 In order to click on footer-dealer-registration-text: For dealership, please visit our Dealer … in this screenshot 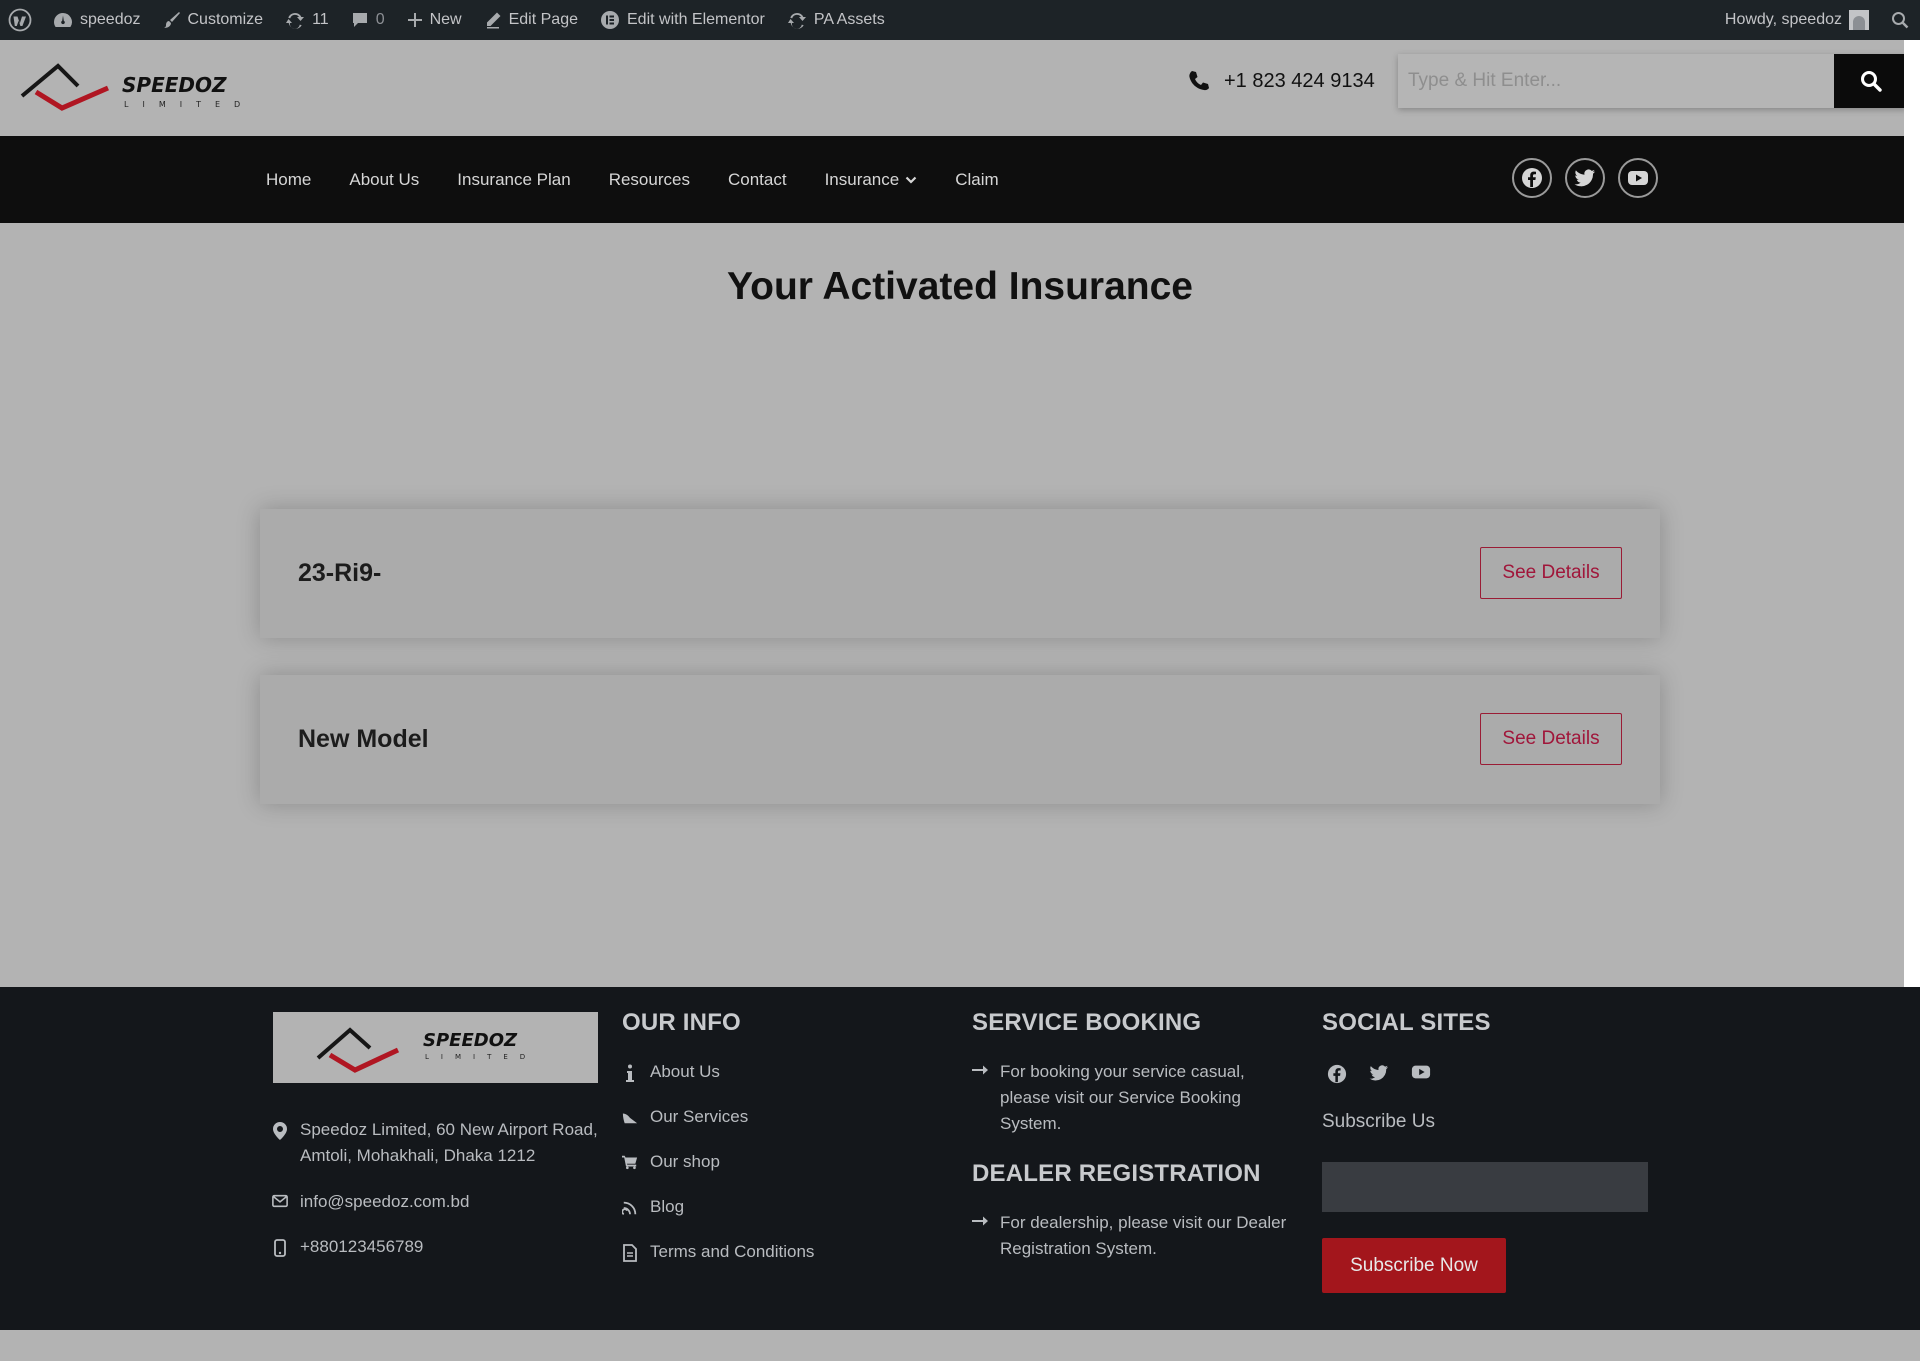, I will do `click(1137, 1236)`.